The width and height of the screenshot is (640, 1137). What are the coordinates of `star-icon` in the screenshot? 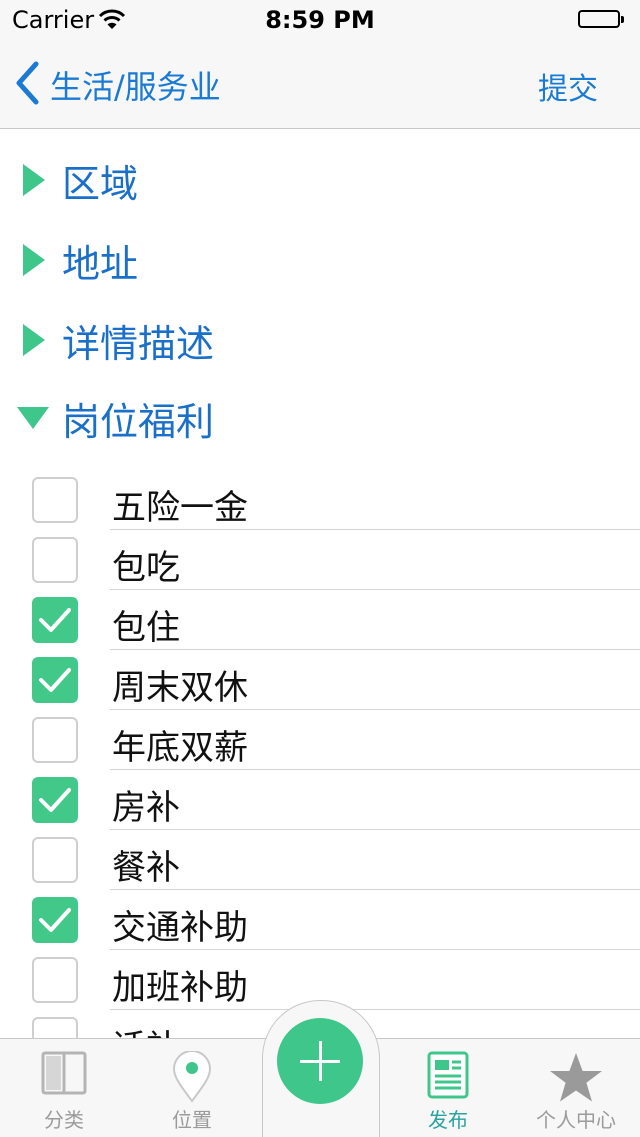 It's located at (576, 1080).